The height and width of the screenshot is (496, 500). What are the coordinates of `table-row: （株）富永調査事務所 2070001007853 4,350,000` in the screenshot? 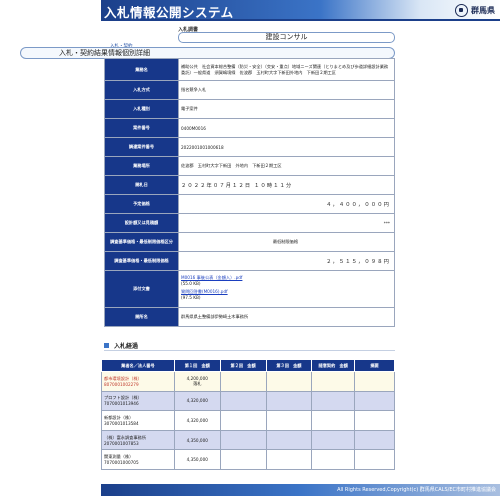 It's located at (248, 440).